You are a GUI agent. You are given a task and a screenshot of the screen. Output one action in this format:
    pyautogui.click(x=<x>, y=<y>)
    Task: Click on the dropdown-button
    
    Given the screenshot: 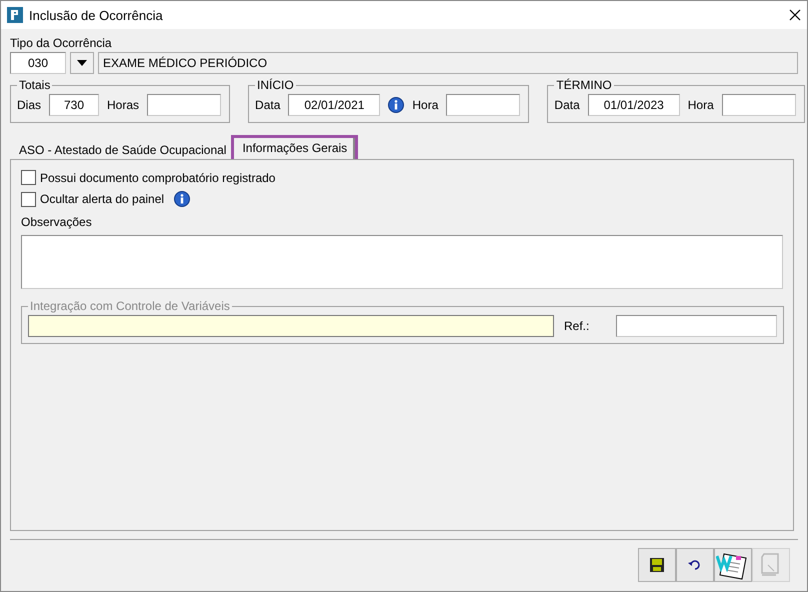 What is the action you would take?
    pyautogui.click(x=82, y=63)
    